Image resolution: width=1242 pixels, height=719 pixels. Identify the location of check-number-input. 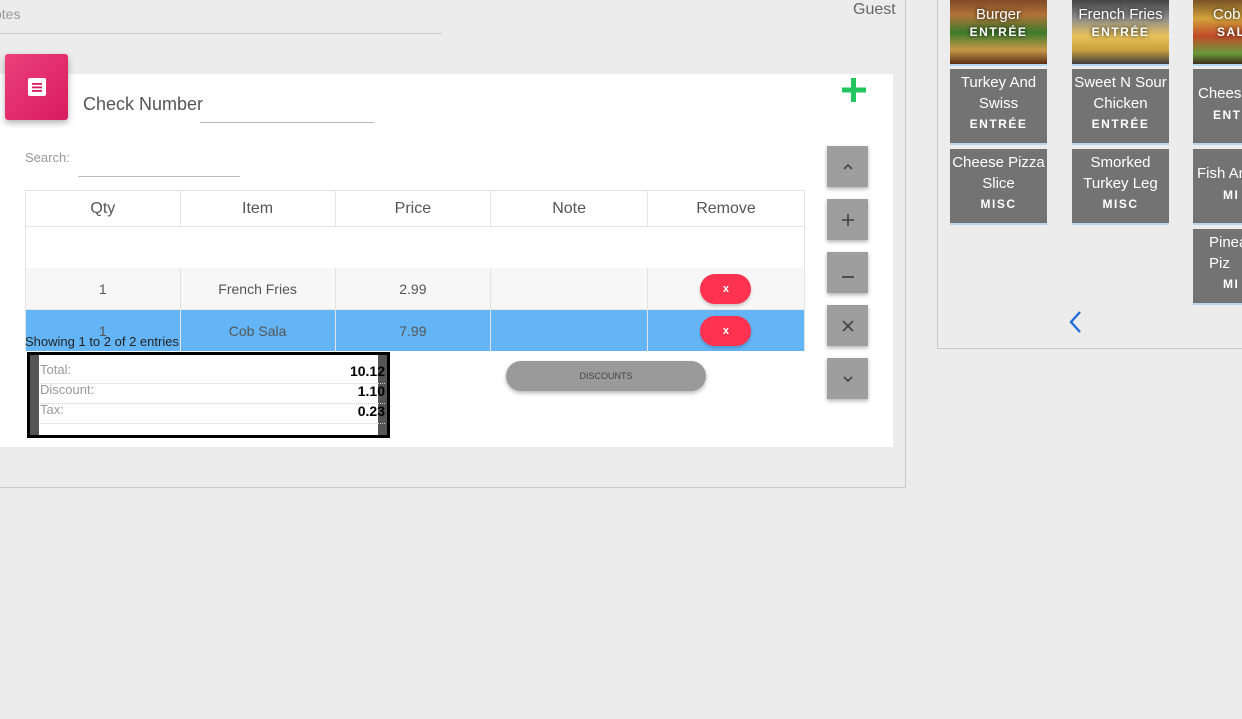
(287, 108).